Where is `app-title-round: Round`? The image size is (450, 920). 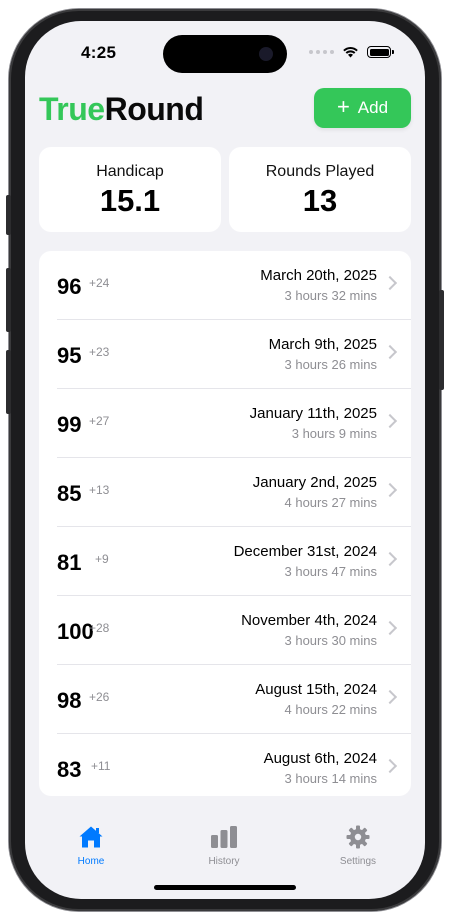
app-title-round: Round is located at coordinates (154, 109).